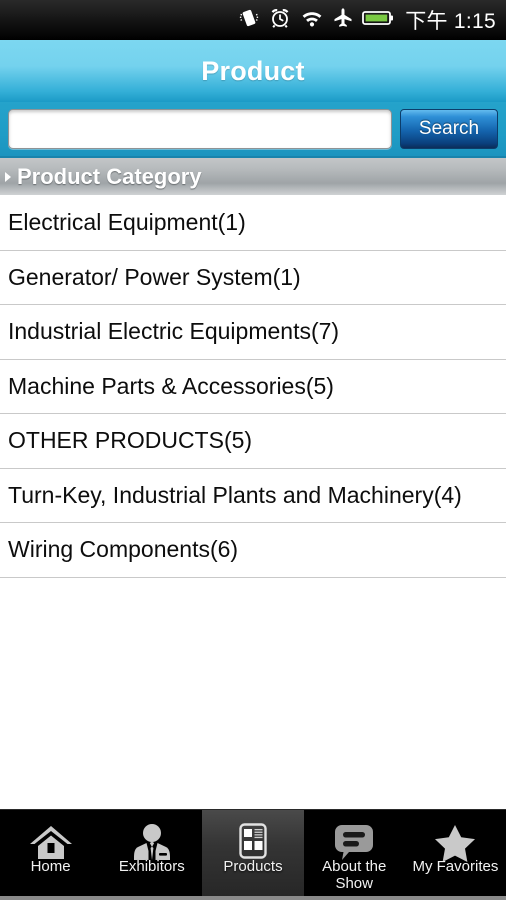 This screenshot has width=506, height=900. I want to click on section-header-product-category: Product Category, so click(253, 177).